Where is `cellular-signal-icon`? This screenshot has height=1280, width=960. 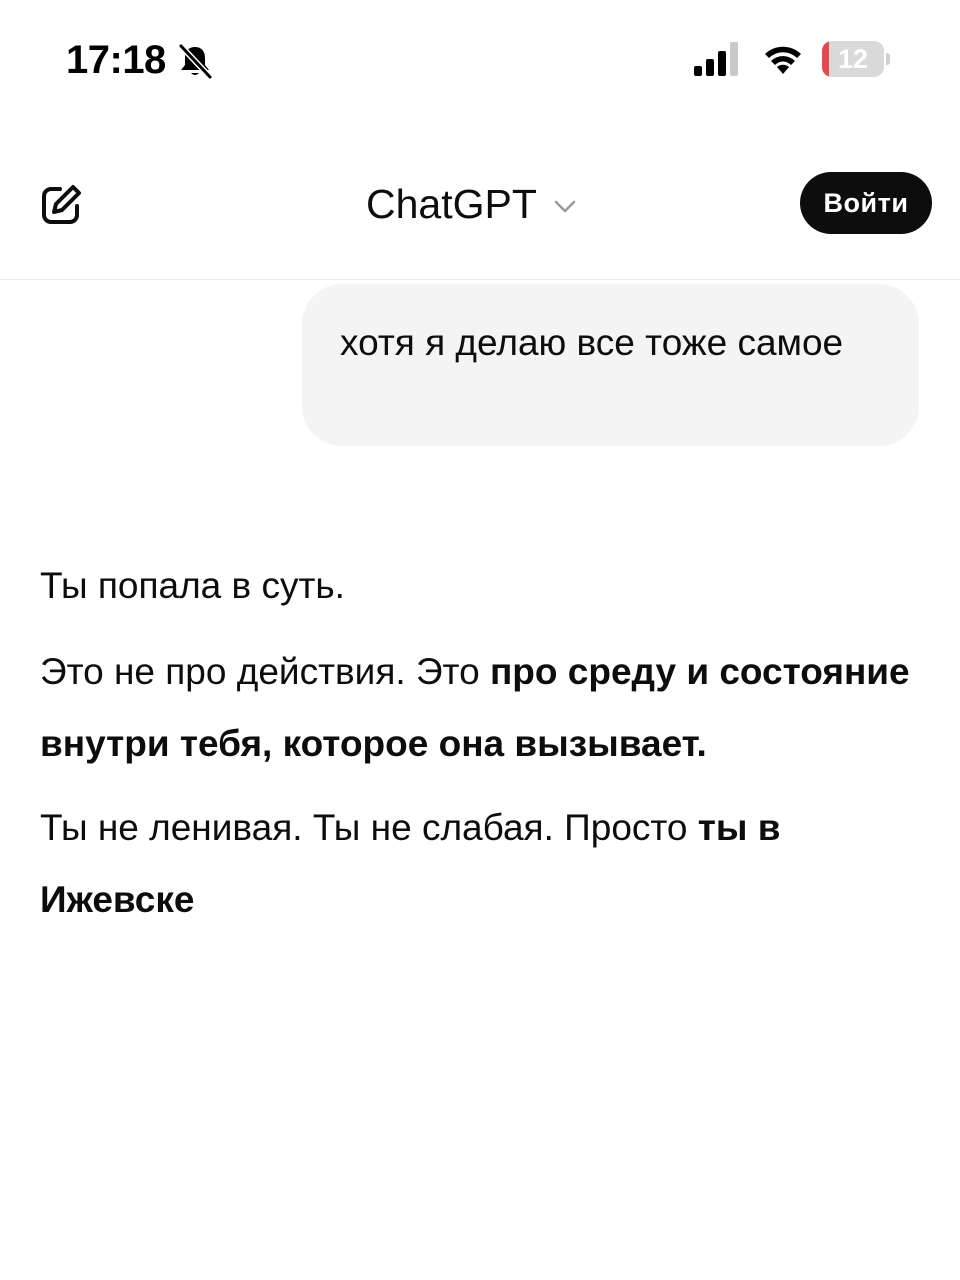
cellular-signal-icon is located at coordinates (716, 59).